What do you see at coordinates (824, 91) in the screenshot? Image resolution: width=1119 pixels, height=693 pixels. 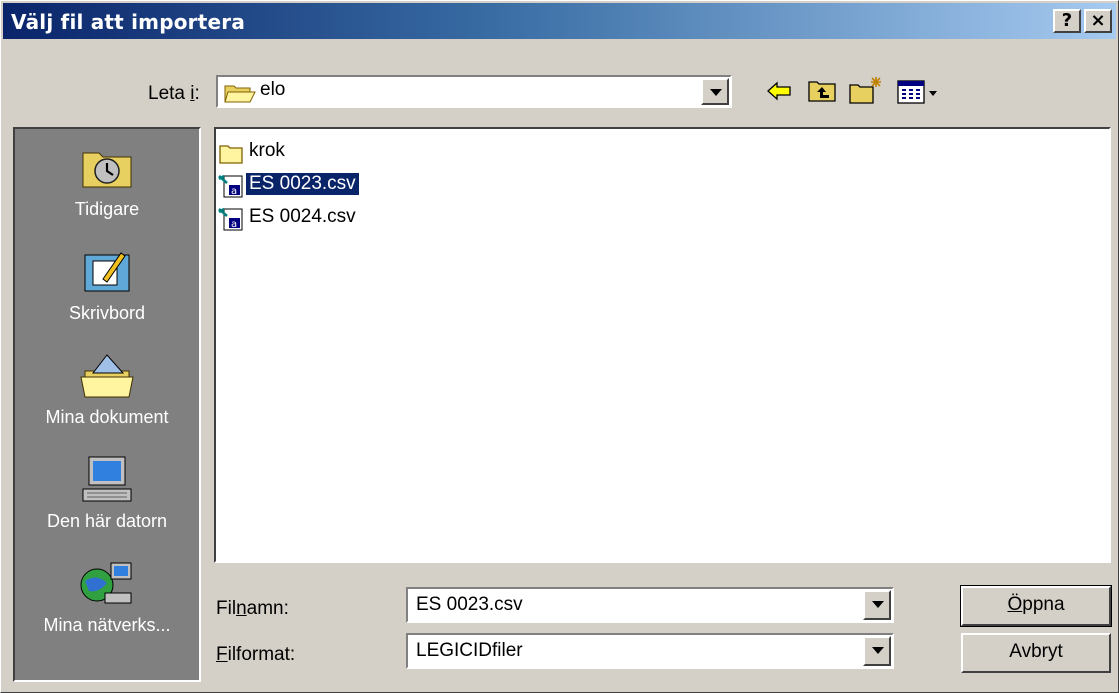 I see `up-one-level-icon` at bounding box center [824, 91].